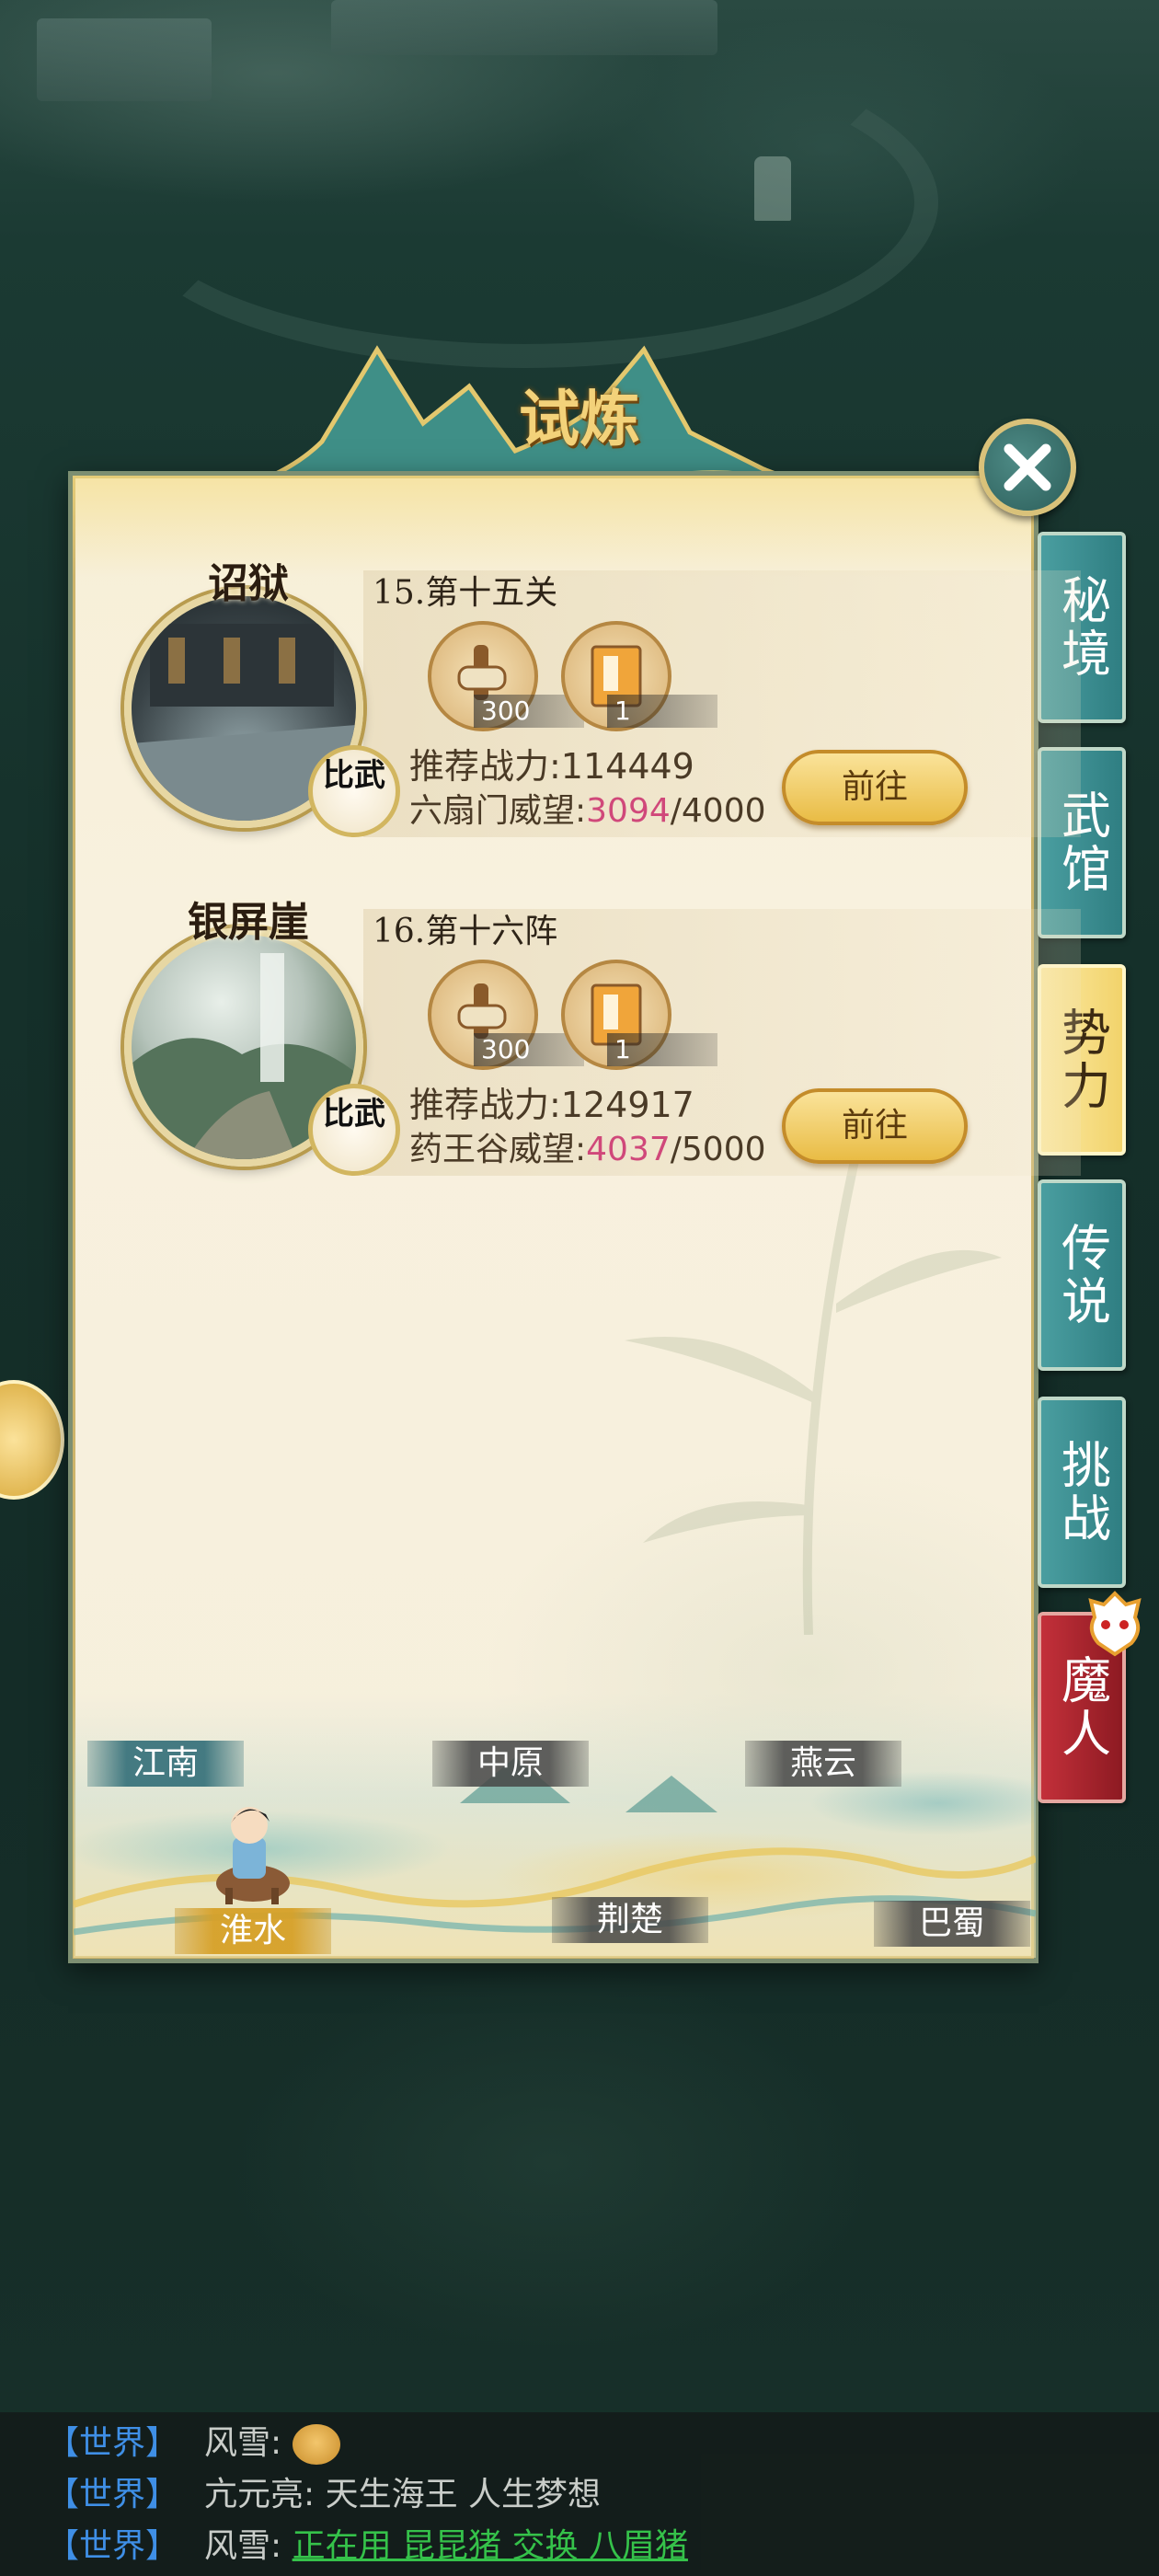 The width and height of the screenshot is (1159, 2576). What do you see at coordinates (551, 766) in the screenshot?
I see `recommended-power: 推荐战力:114449` at bounding box center [551, 766].